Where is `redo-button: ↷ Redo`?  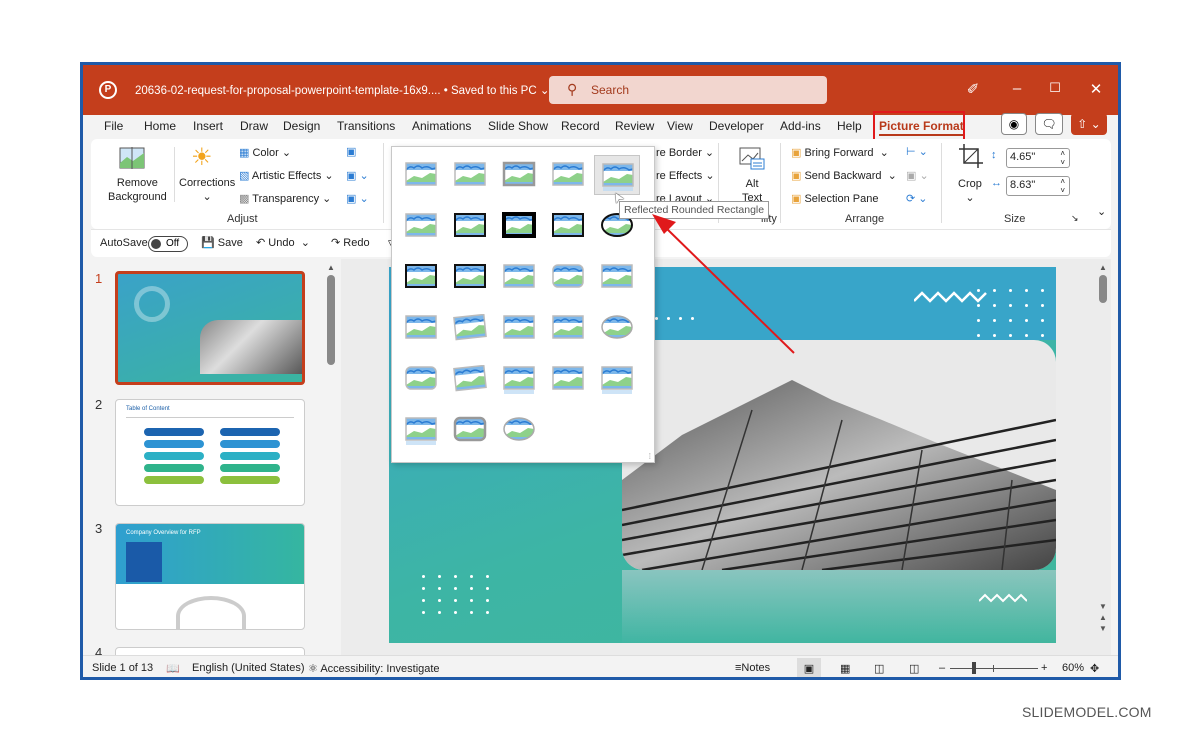 redo-button: ↷ Redo is located at coordinates (350, 242).